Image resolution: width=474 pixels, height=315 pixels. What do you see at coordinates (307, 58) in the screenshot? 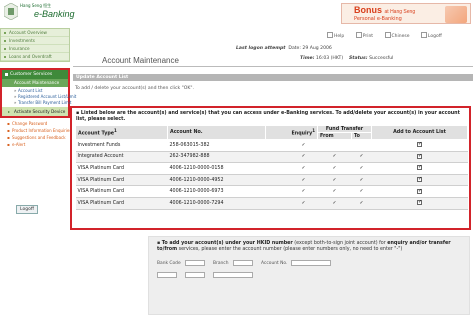
I see `time-label: Time:` at bounding box center [307, 58].